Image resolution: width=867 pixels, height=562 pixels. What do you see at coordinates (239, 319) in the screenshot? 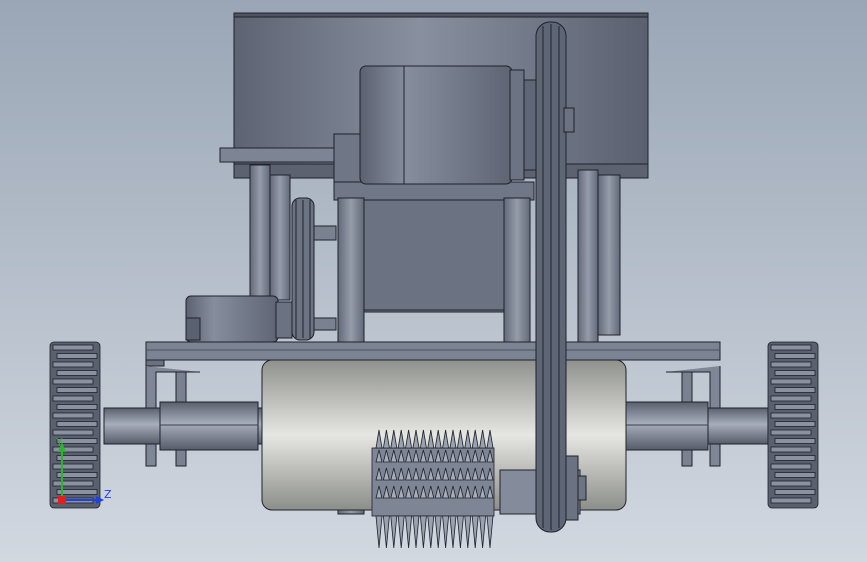
I see `gear-motor` at bounding box center [239, 319].